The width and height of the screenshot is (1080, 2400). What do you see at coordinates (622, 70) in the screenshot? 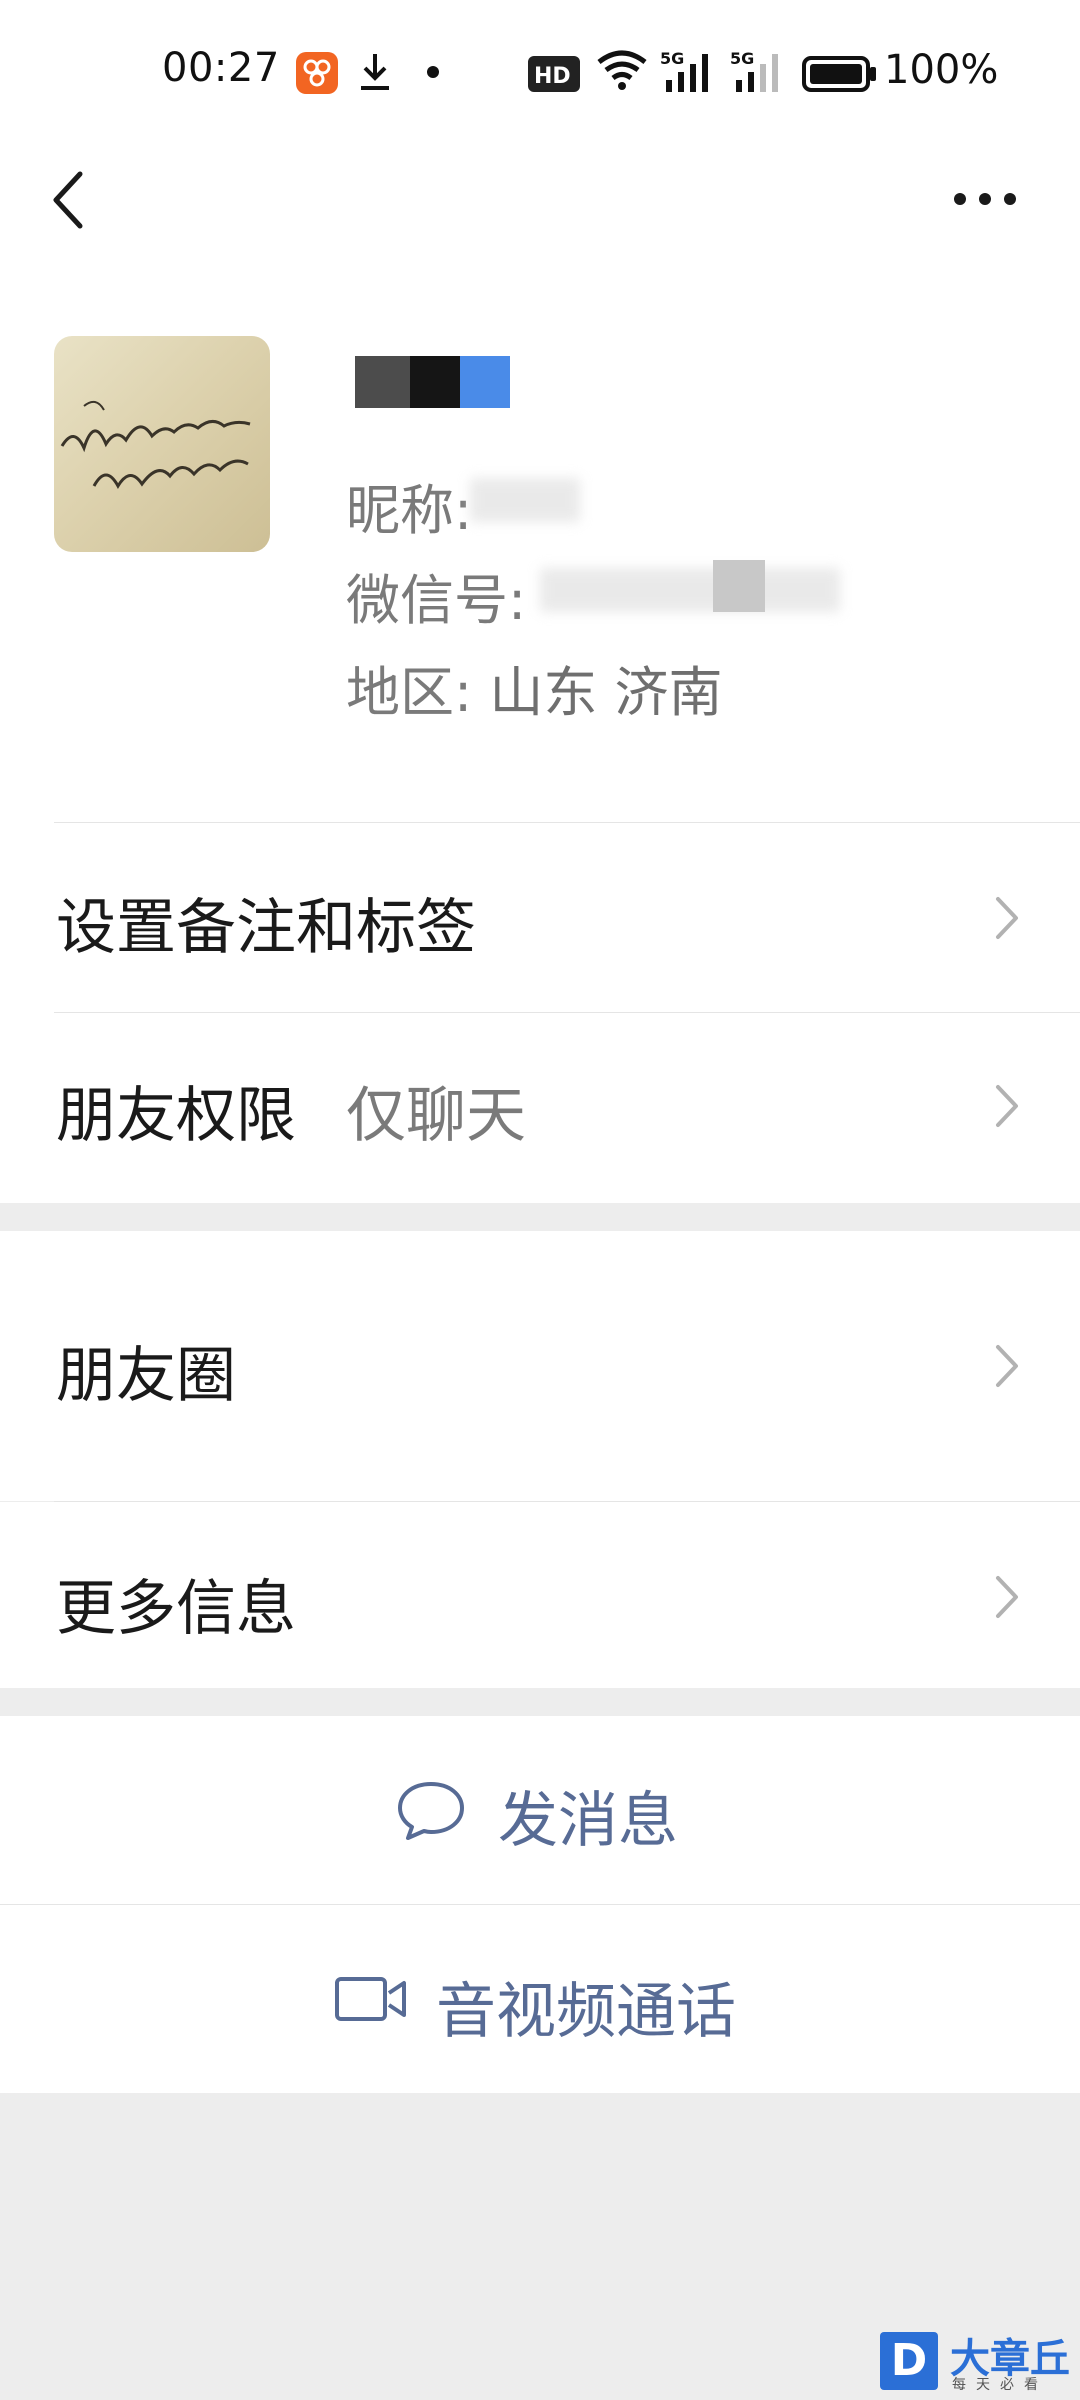
I see `wifi-icon` at bounding box center [622, 70].